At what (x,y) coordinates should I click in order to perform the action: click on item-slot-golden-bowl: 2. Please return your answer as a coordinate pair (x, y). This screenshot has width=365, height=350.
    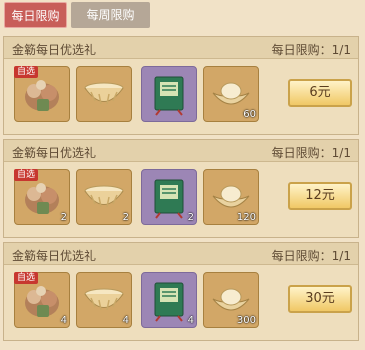
    Looking at the image, I should click on (104, 197).